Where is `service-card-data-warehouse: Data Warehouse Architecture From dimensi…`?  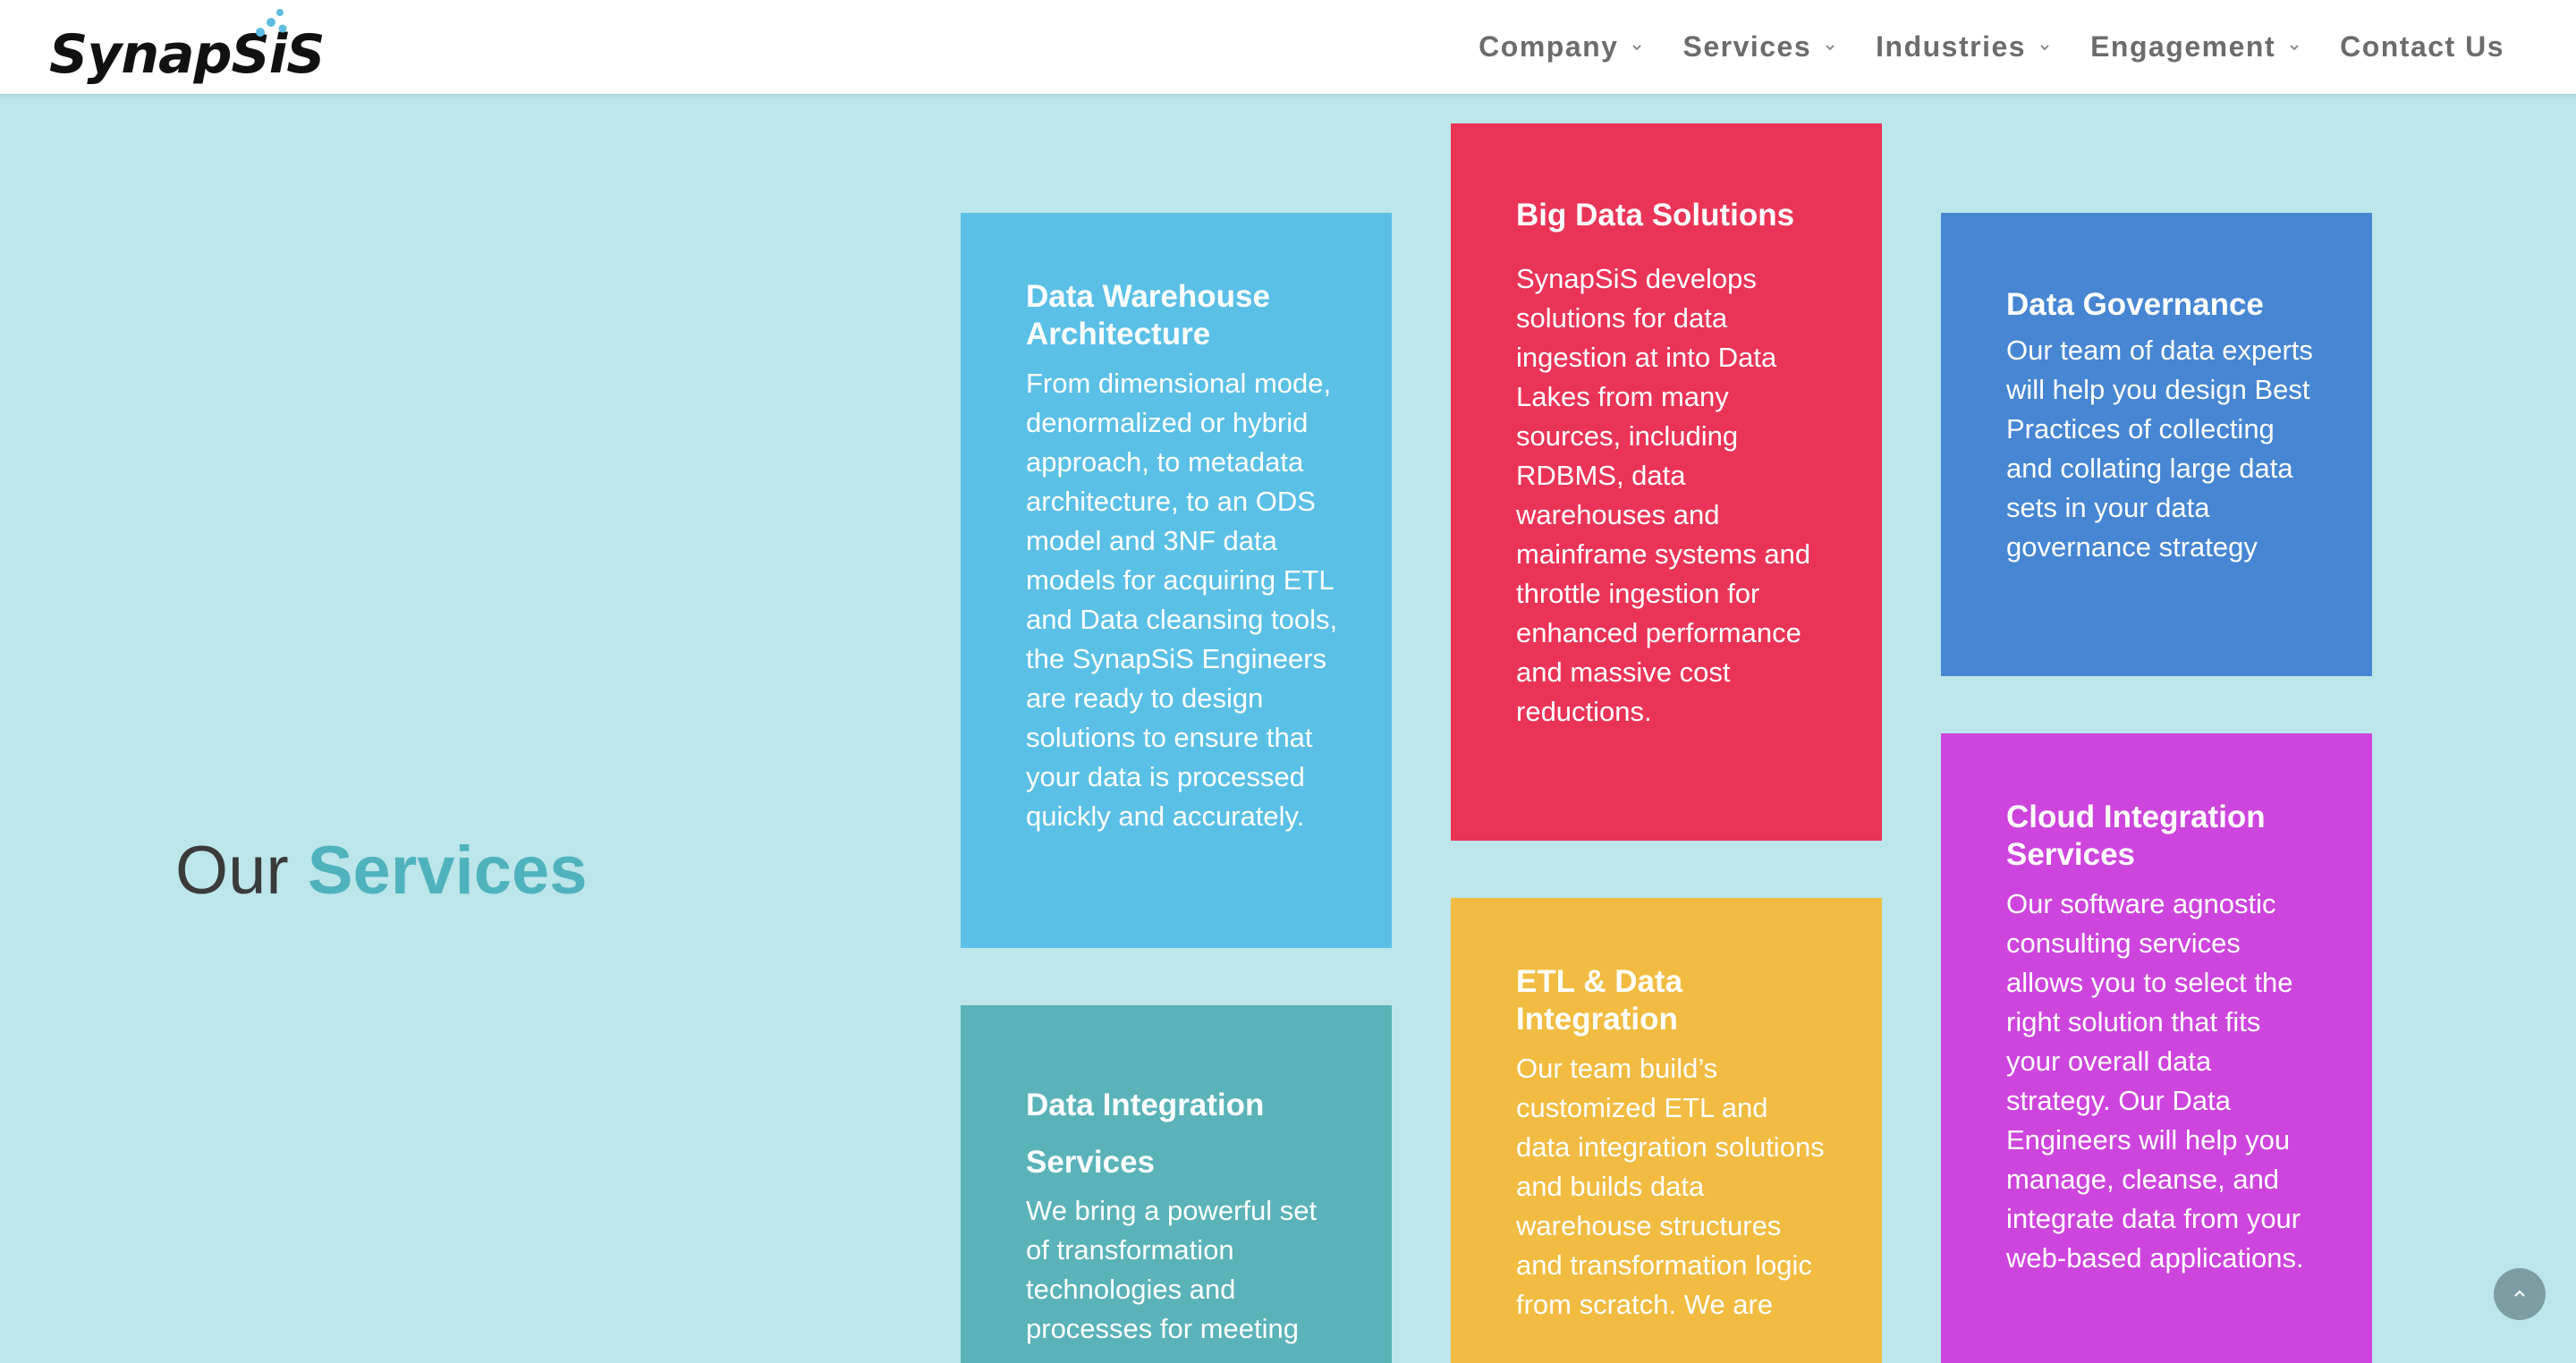
service-card-data-warehouse: Data Warehouse Architecture From dimensi… is located at coordinates (1176, 580).